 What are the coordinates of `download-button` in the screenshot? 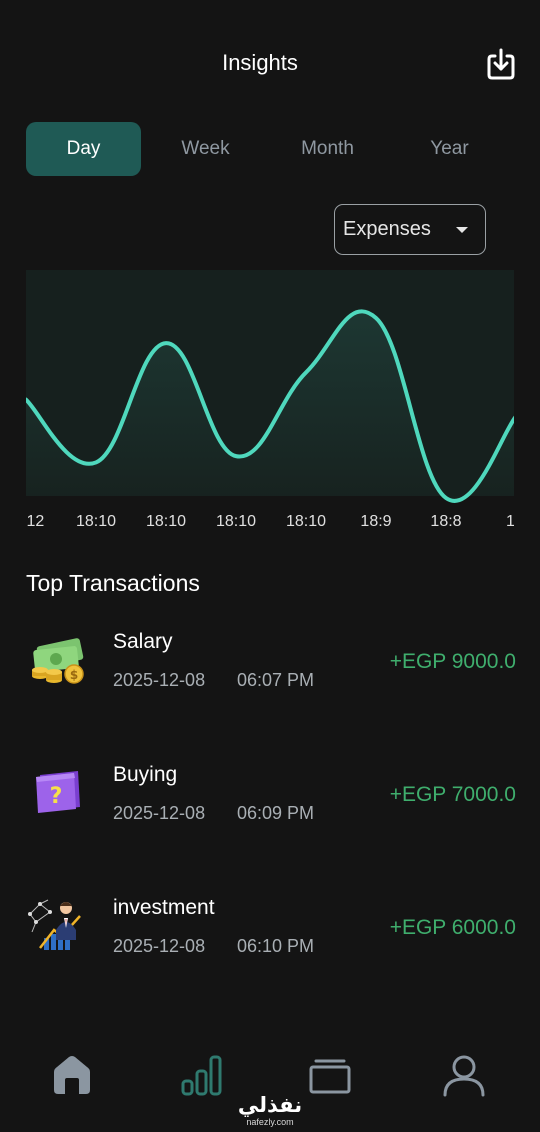 It's located at (501, 64).